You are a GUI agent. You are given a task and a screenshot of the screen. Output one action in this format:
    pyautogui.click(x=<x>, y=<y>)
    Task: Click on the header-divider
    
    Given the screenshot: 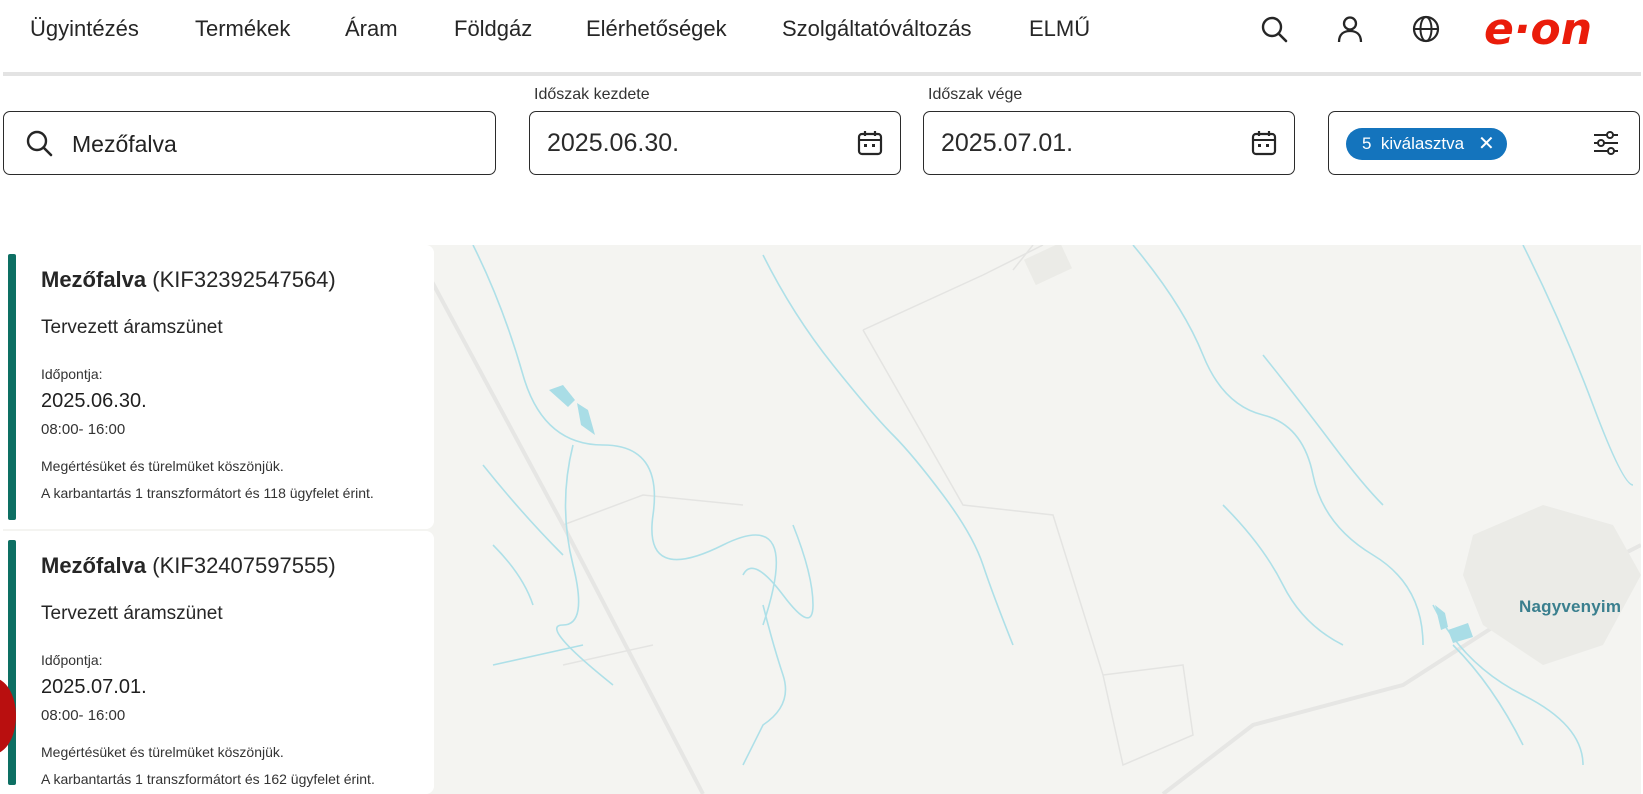 What is the action you would take?
    pyautogui.click(x=822, y=74)
    